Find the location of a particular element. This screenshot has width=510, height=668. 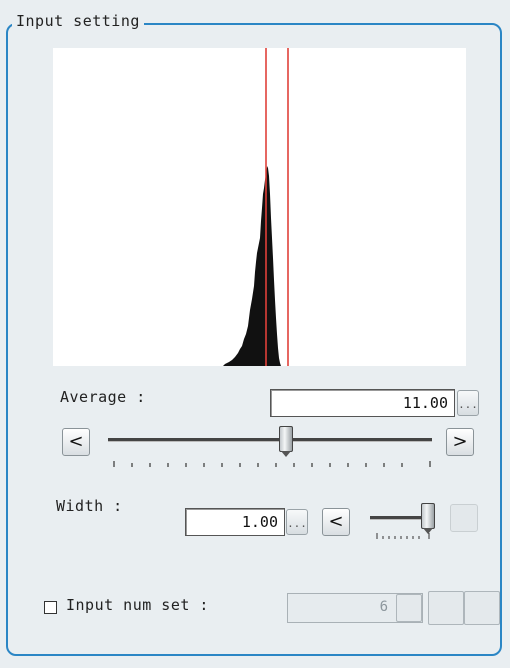

average-slider-ticks is located at coordinates (272, 464).